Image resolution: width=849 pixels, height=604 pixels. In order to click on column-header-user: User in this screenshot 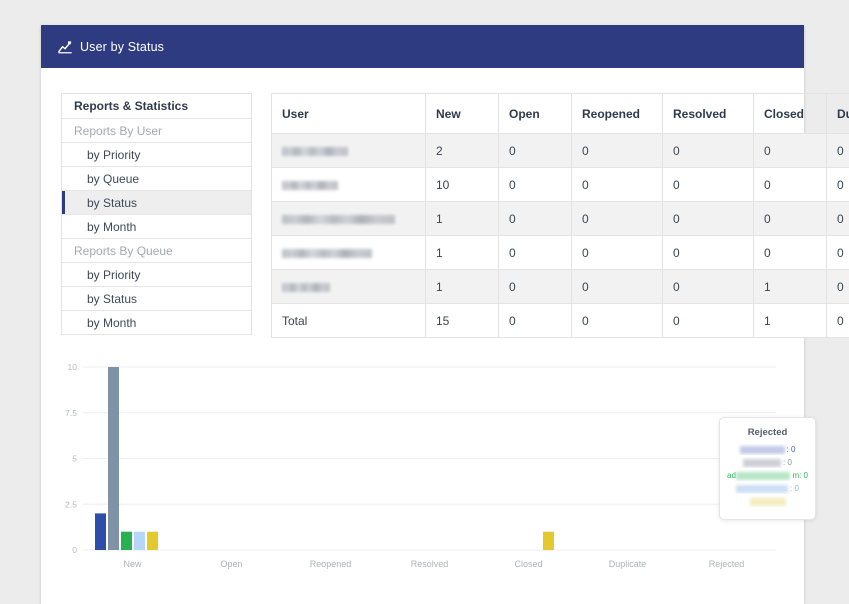, I will do `click(349, 114)`.